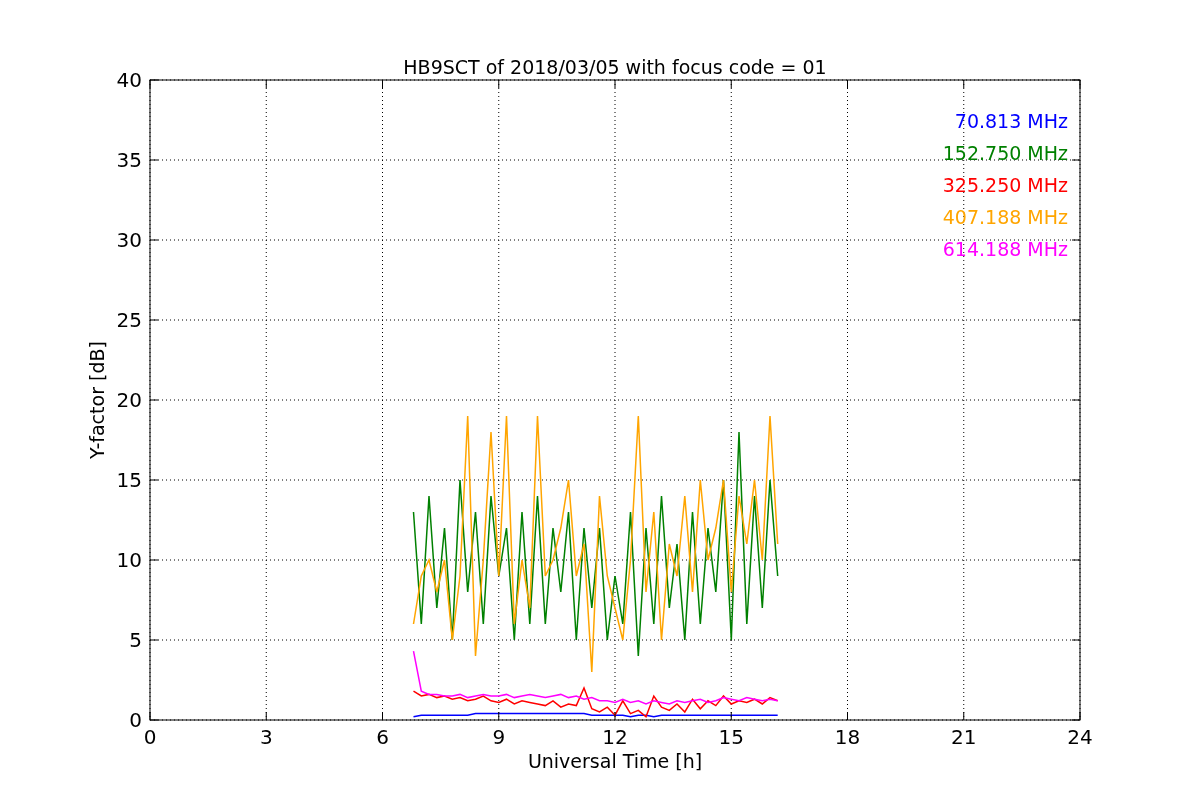  Describe the element at coordinates (847, 737) in the screenshot. I see `tick-label: 18` at that location.